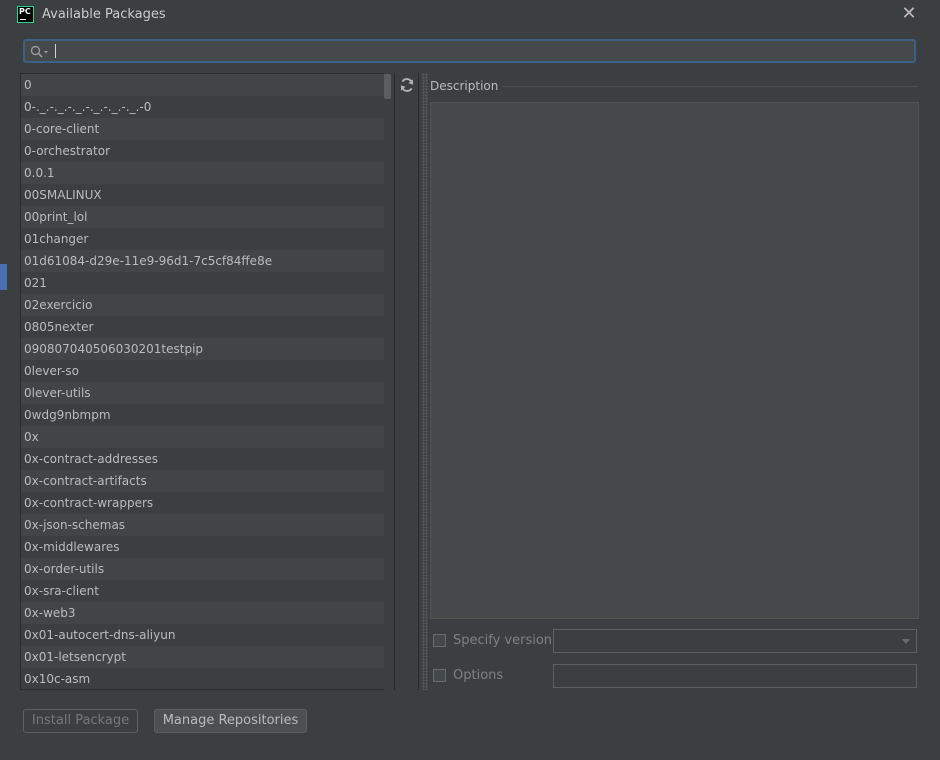 This screenshot has width=940, height=760. What do you see at coordinates (206, 261) in the screenshot?
I see `package-list-item: 01d61084-d29e-11e9-96d1-7c5cf84ffe8e` at bounding box center [206, 261].